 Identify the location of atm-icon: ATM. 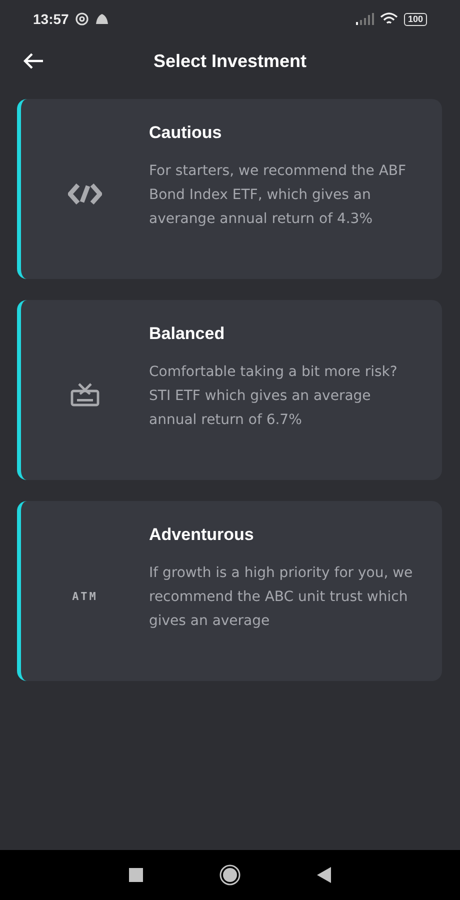
(85, 596).